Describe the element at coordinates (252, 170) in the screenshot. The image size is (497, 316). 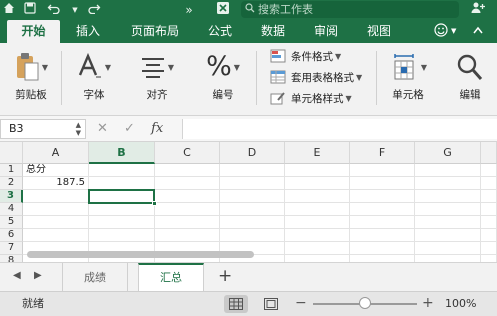
I see `cell-d1` at that location.